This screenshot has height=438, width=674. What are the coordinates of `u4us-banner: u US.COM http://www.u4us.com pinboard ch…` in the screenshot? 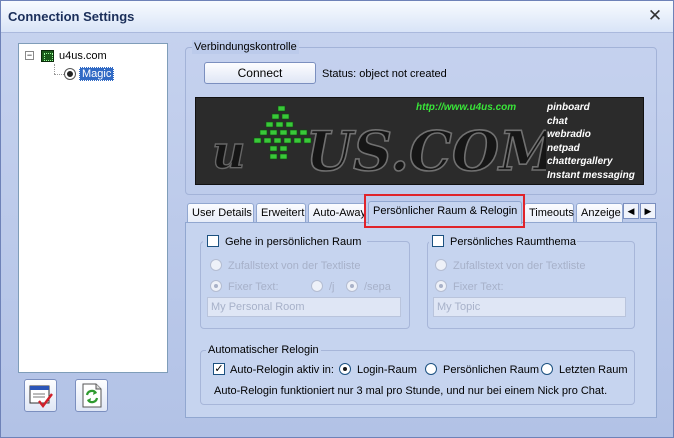 It's located at (419, 141).